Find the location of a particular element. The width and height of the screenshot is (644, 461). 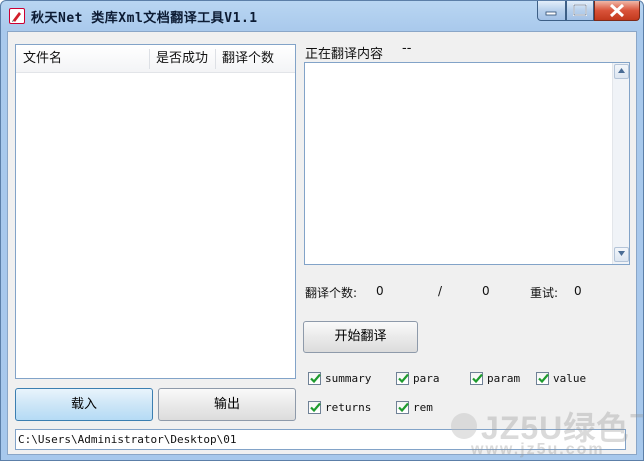

scroll-up-button is located at coordinates (621, 71).